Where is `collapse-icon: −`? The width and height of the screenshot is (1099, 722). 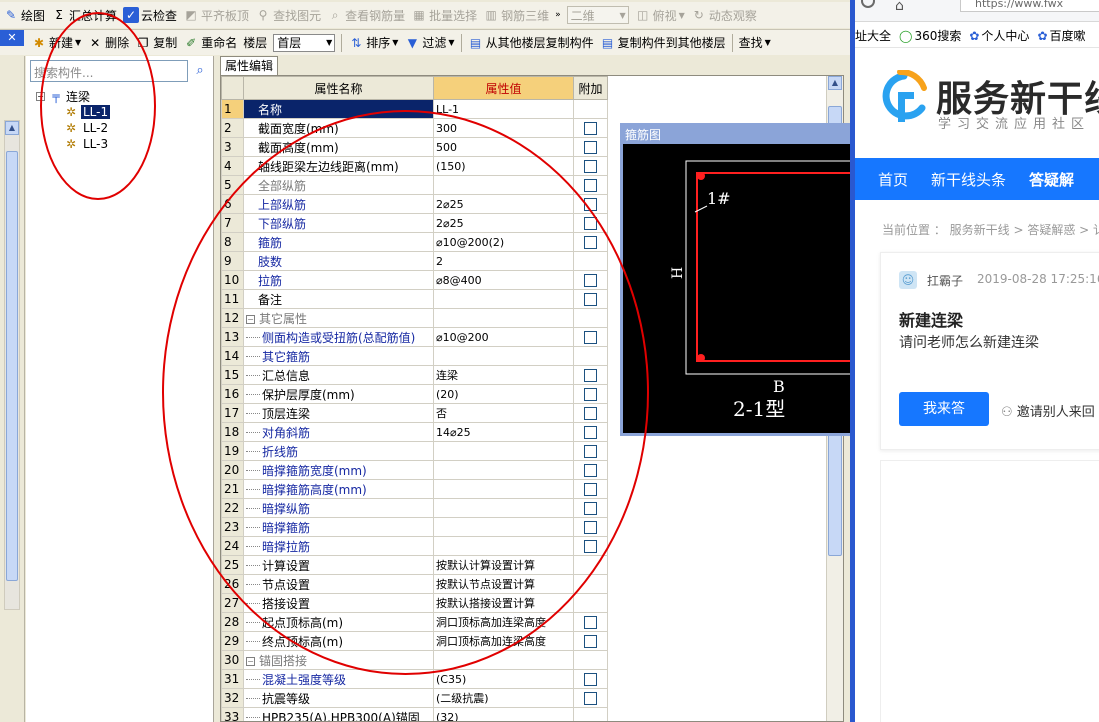
collapse-icon: − is located at coordinates (250, 661).